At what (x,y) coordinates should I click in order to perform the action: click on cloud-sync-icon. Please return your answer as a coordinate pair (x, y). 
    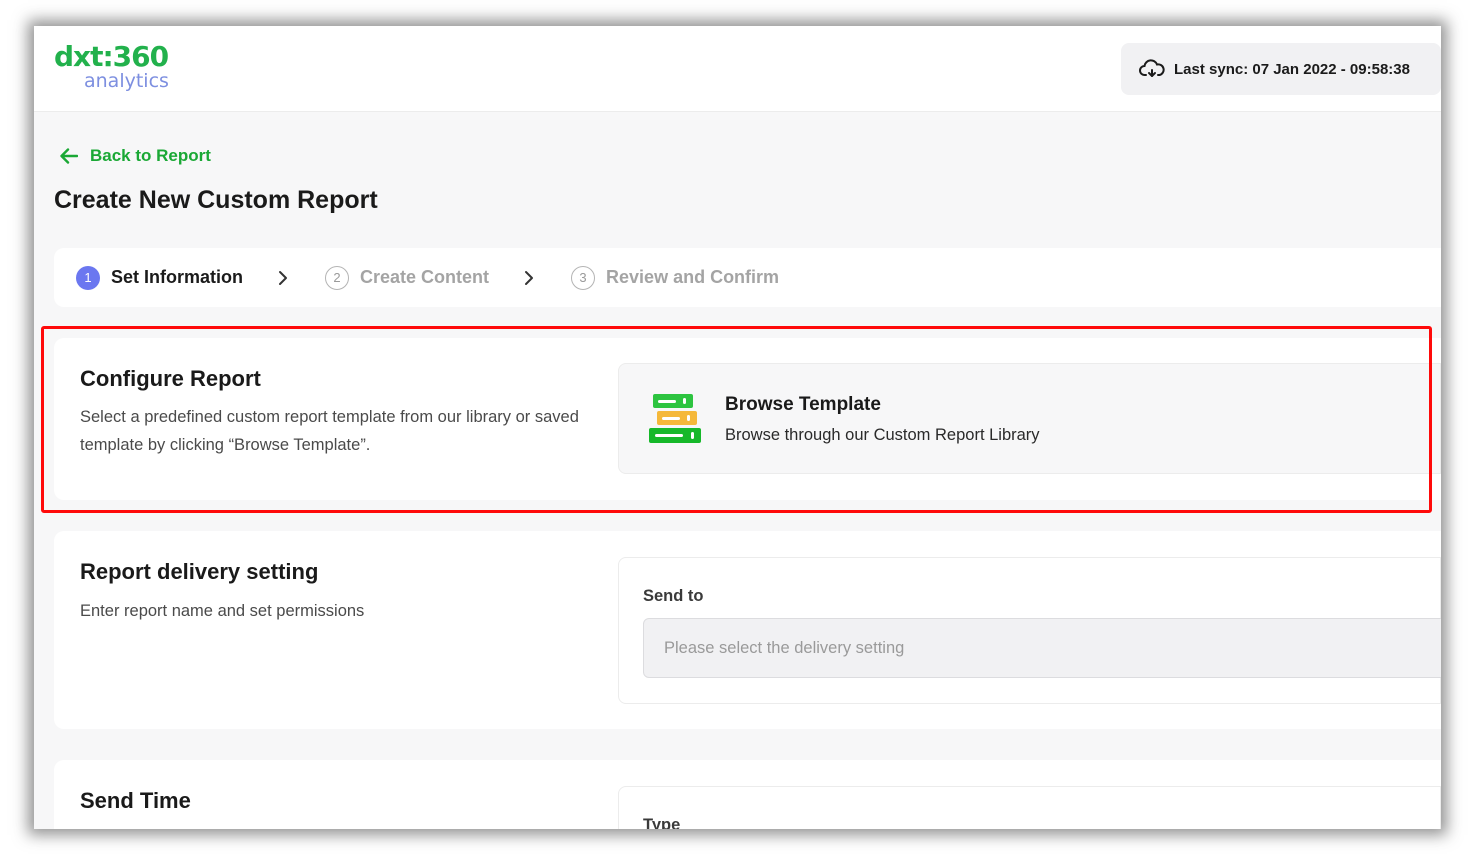
    Looking at the image, I should click on (1152, 68).